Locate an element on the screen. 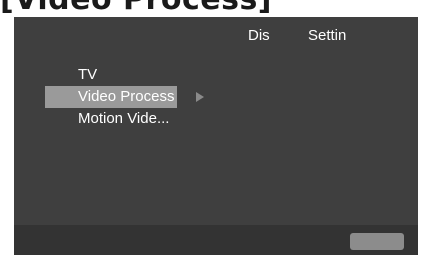 This screenshot has height=258, width=431. menu-item-video-process: Video Process is located at coordinates (145, 97).